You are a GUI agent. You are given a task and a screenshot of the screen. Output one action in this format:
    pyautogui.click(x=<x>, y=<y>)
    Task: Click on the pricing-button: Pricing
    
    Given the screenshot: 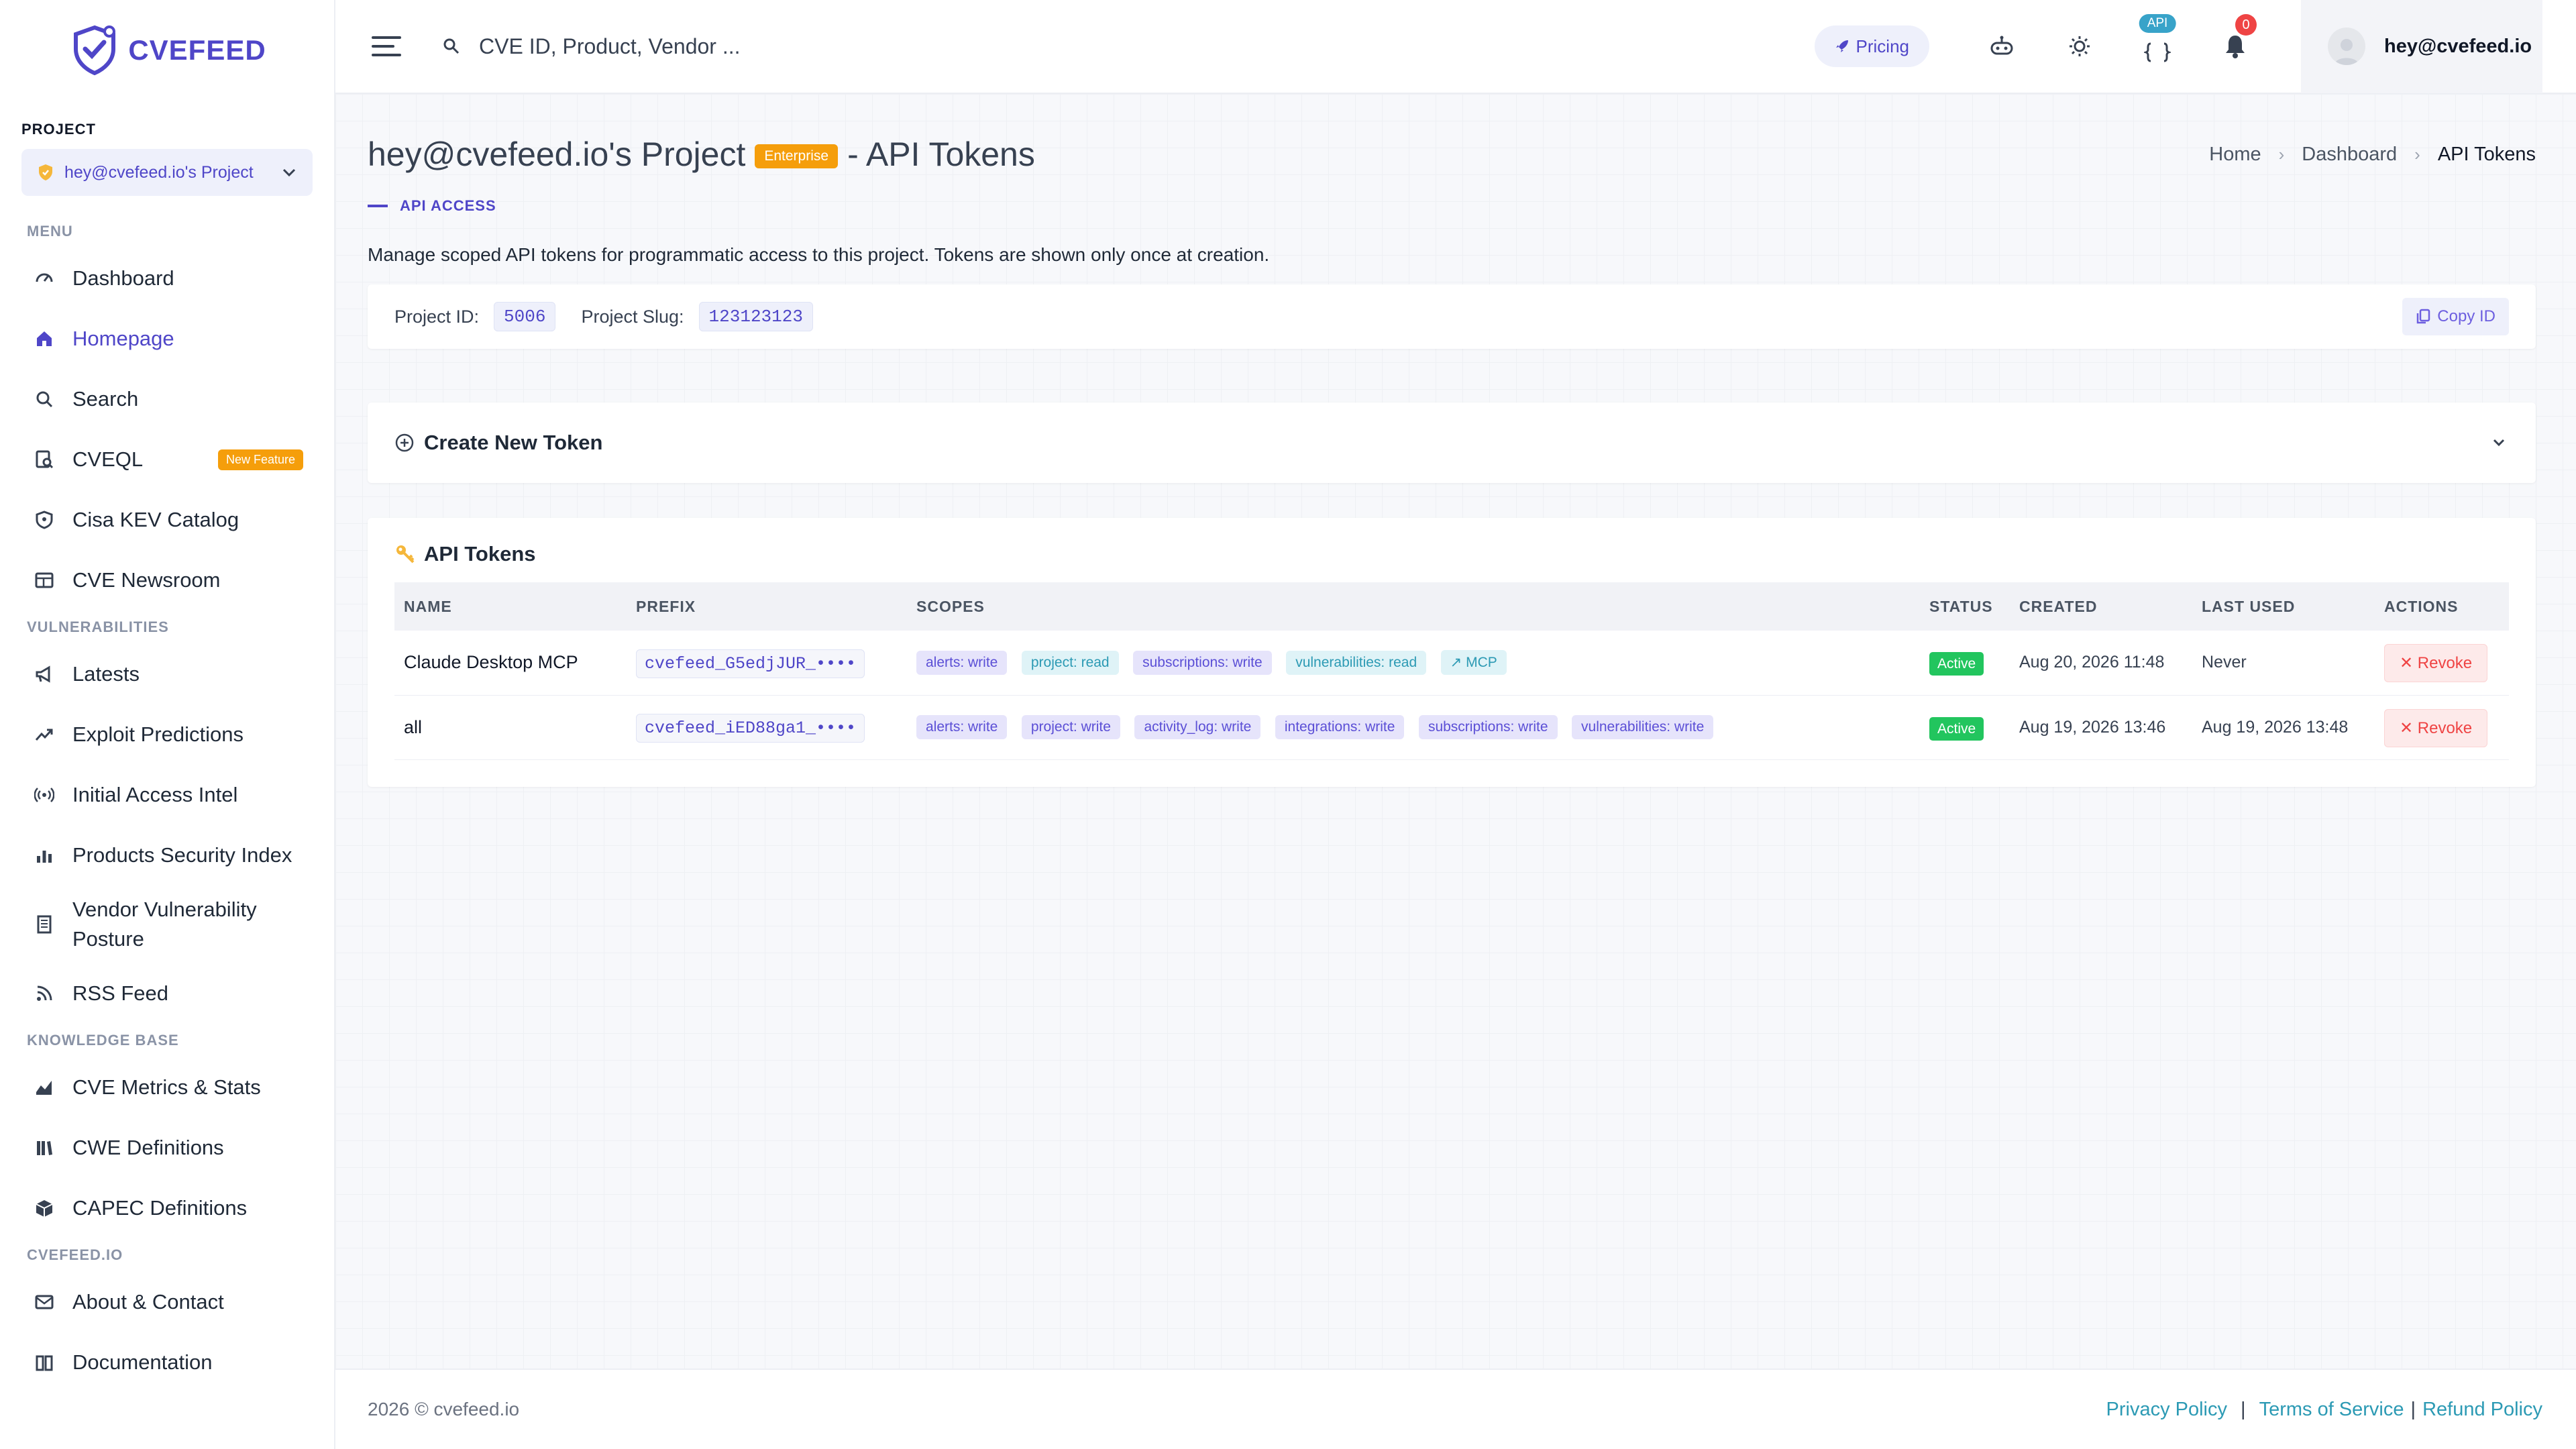 What is the action you would take?
    pyautogui.click(x=1871, y=46)
    